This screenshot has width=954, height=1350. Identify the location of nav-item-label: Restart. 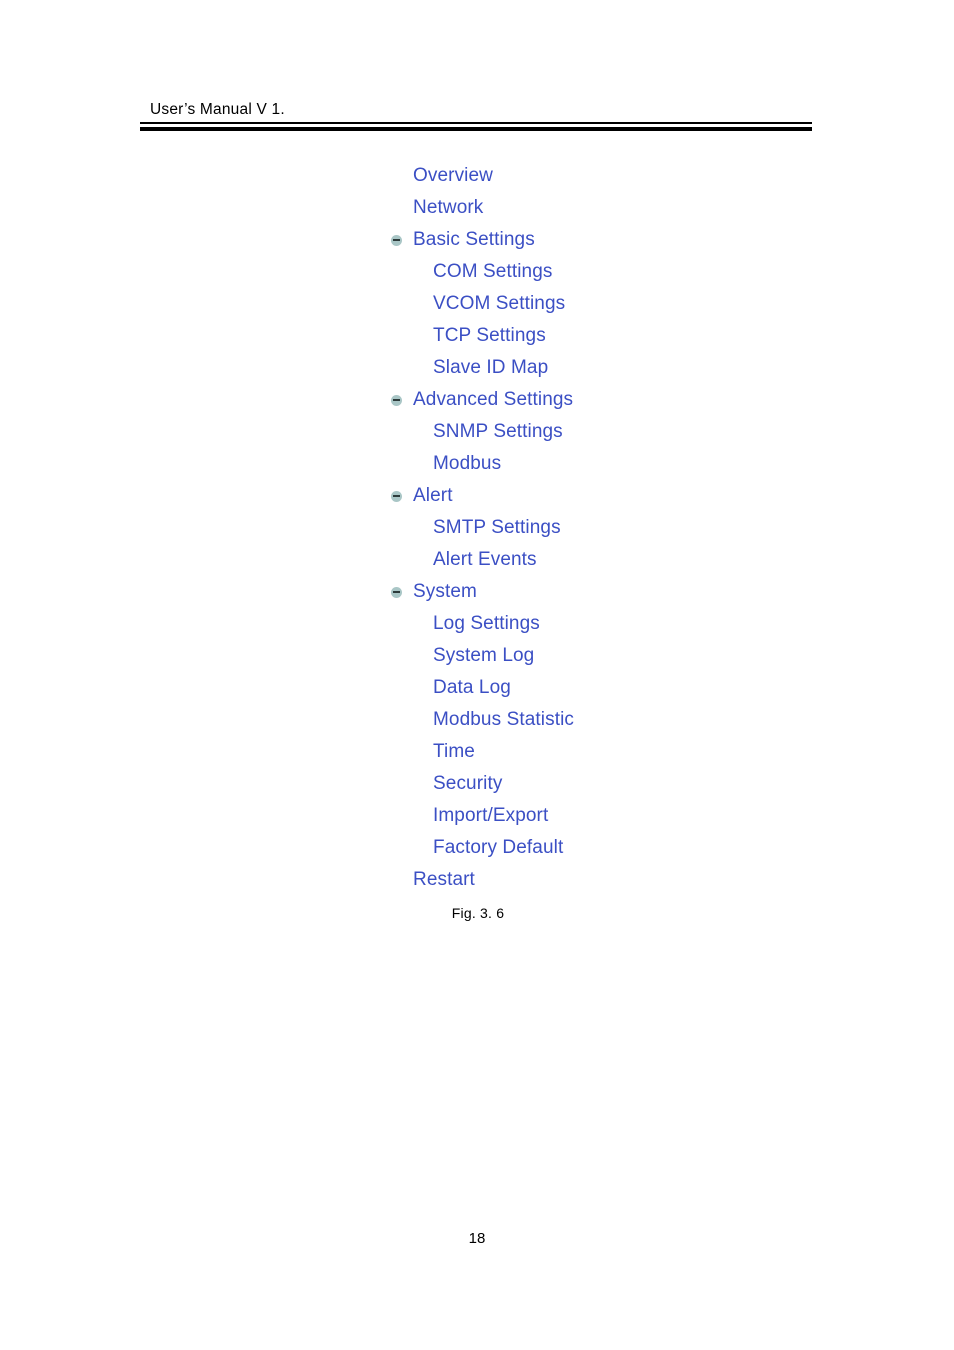
(444, 879).